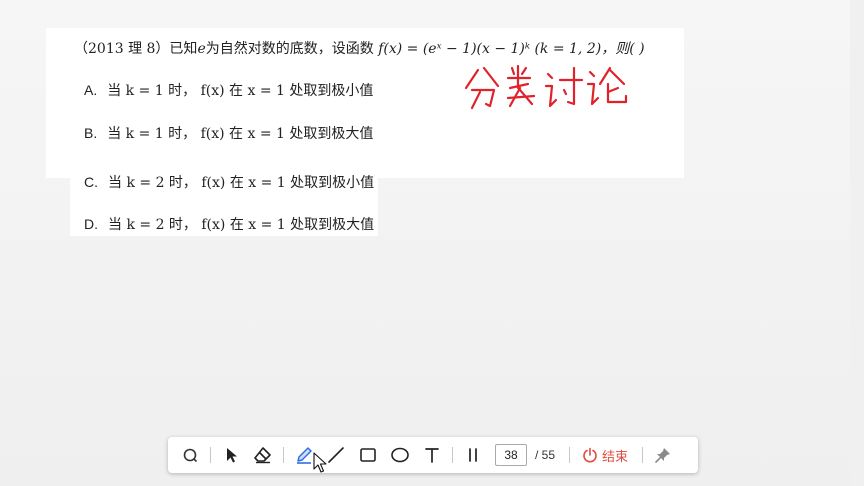 The height and width of the screenshot is (486, 864). I want to click on question-formula: f(x) = (eˣ − 1)(x − 1)ᵏ (k = 1, 2)，则( ), so click(511, 49).